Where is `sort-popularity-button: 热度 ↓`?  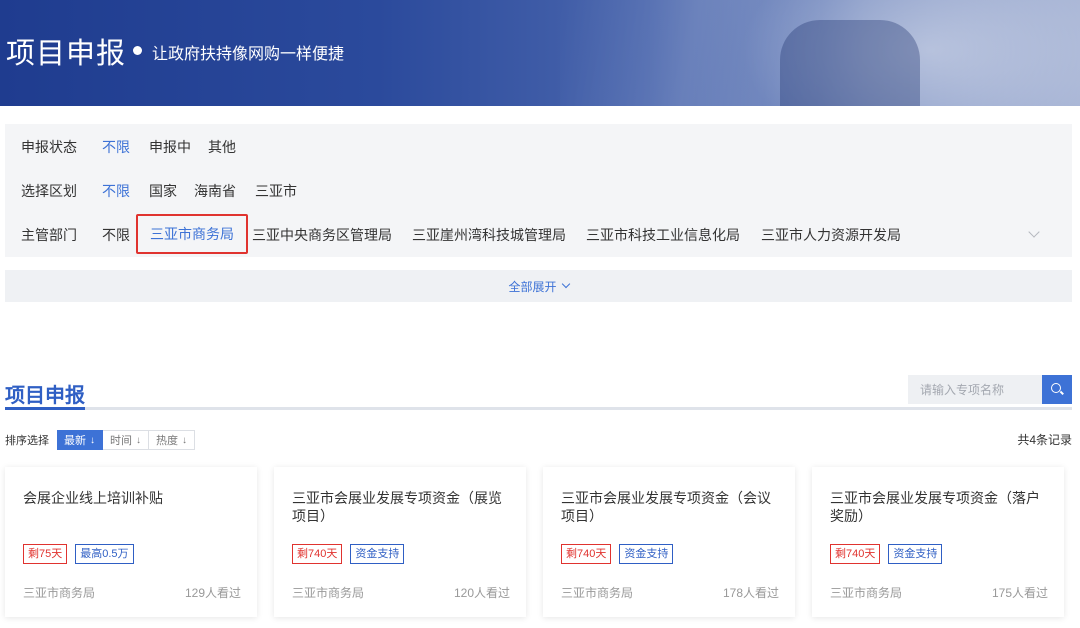
sort-popularity-button: 热度 ↓ is located at coordinates (172, 440).